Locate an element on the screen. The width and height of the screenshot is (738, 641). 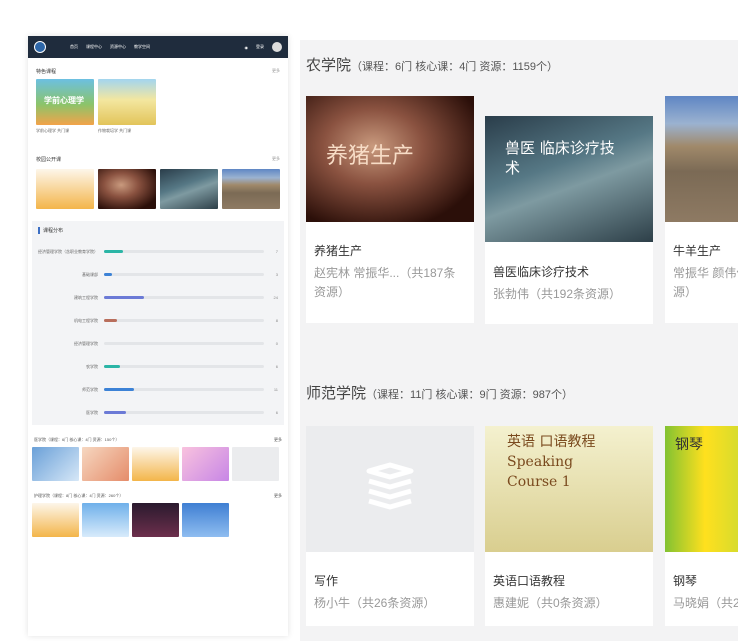
thumbnail-login: 登录 is located at coordinates (260, 47).